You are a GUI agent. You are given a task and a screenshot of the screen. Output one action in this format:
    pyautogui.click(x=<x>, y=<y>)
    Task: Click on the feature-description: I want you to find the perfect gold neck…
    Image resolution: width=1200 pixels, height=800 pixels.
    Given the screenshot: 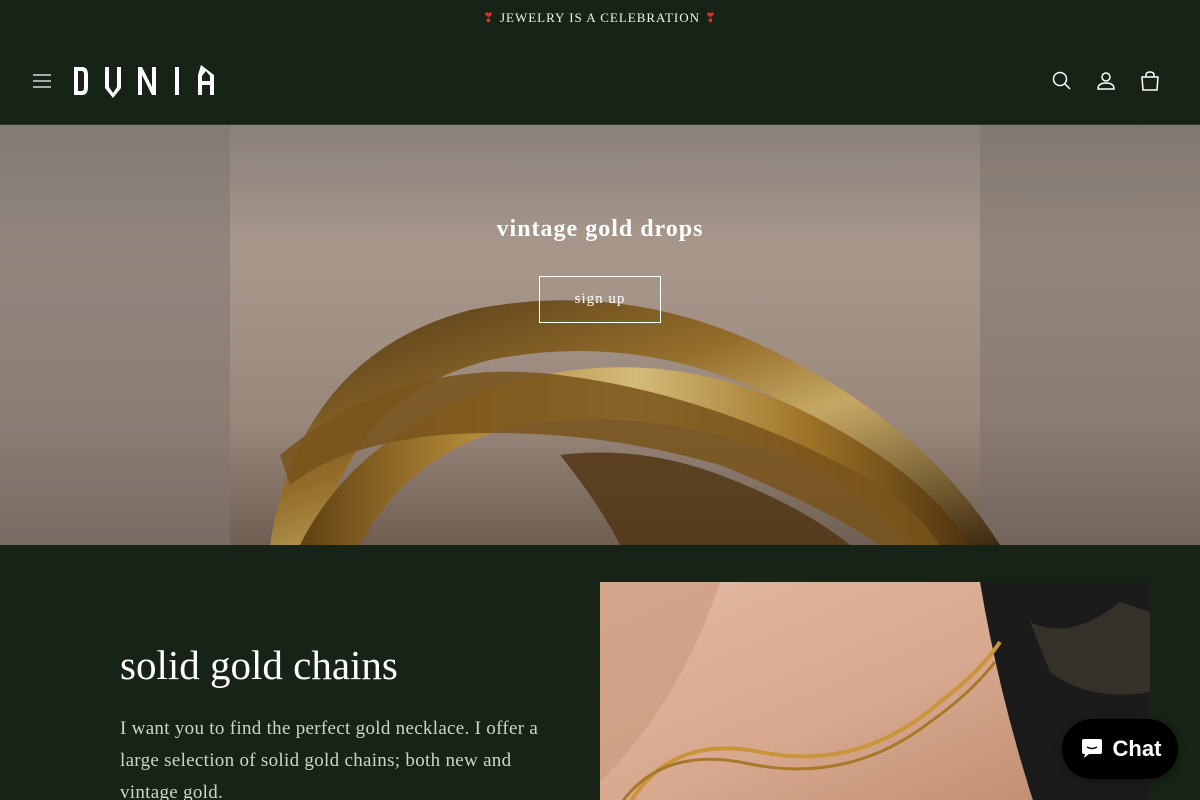 What is the action you would take?
    pyautogui.click(x=329, y=759)
    